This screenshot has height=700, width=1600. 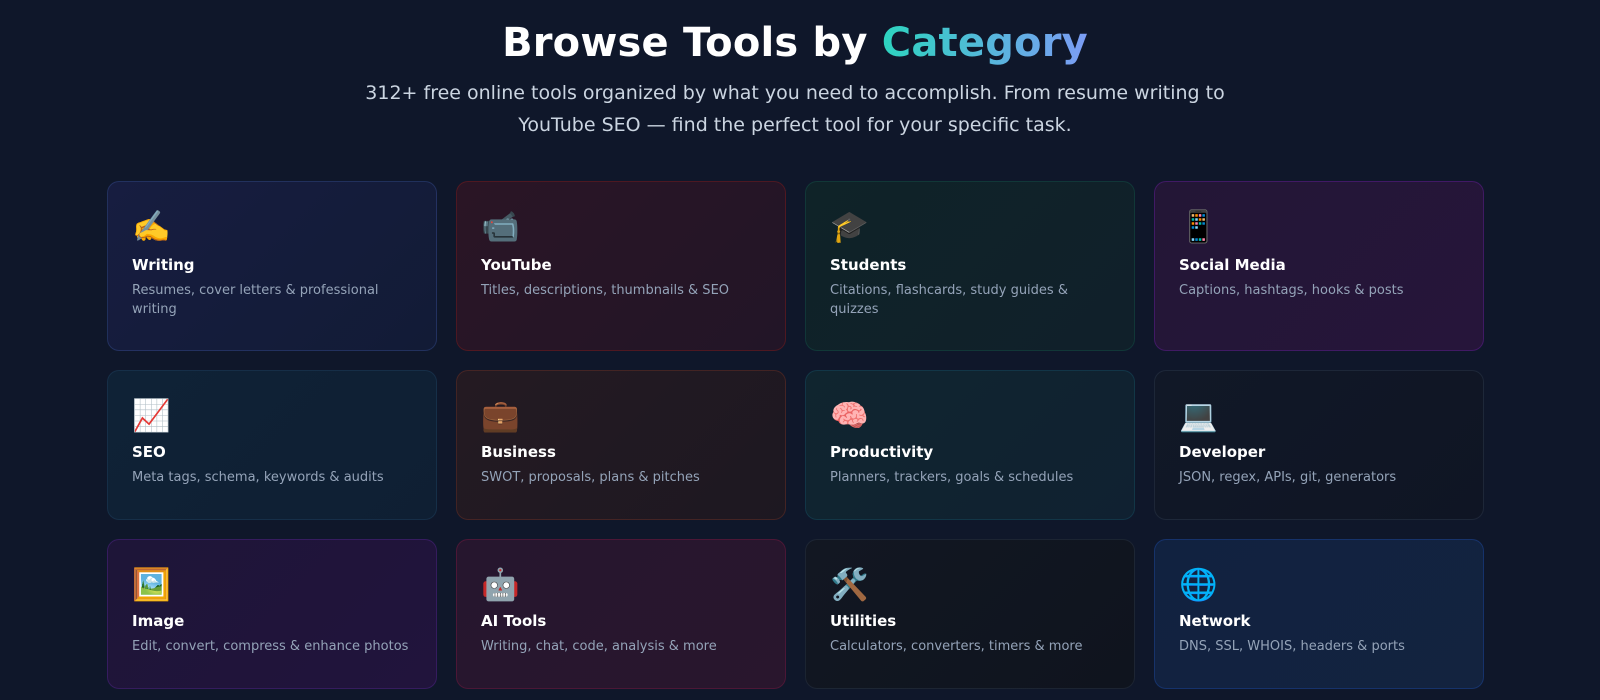 I want to click on laptop-icon: 💻, so click(x=1198, y=416).